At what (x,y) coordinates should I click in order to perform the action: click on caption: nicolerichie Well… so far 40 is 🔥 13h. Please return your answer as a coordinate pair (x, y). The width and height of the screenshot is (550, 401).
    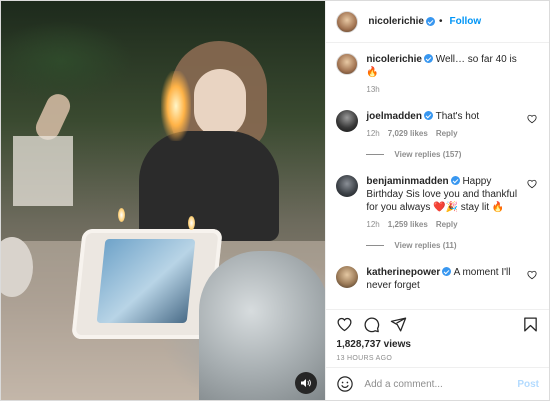
    Looking at the image, I should click on (437, 73).